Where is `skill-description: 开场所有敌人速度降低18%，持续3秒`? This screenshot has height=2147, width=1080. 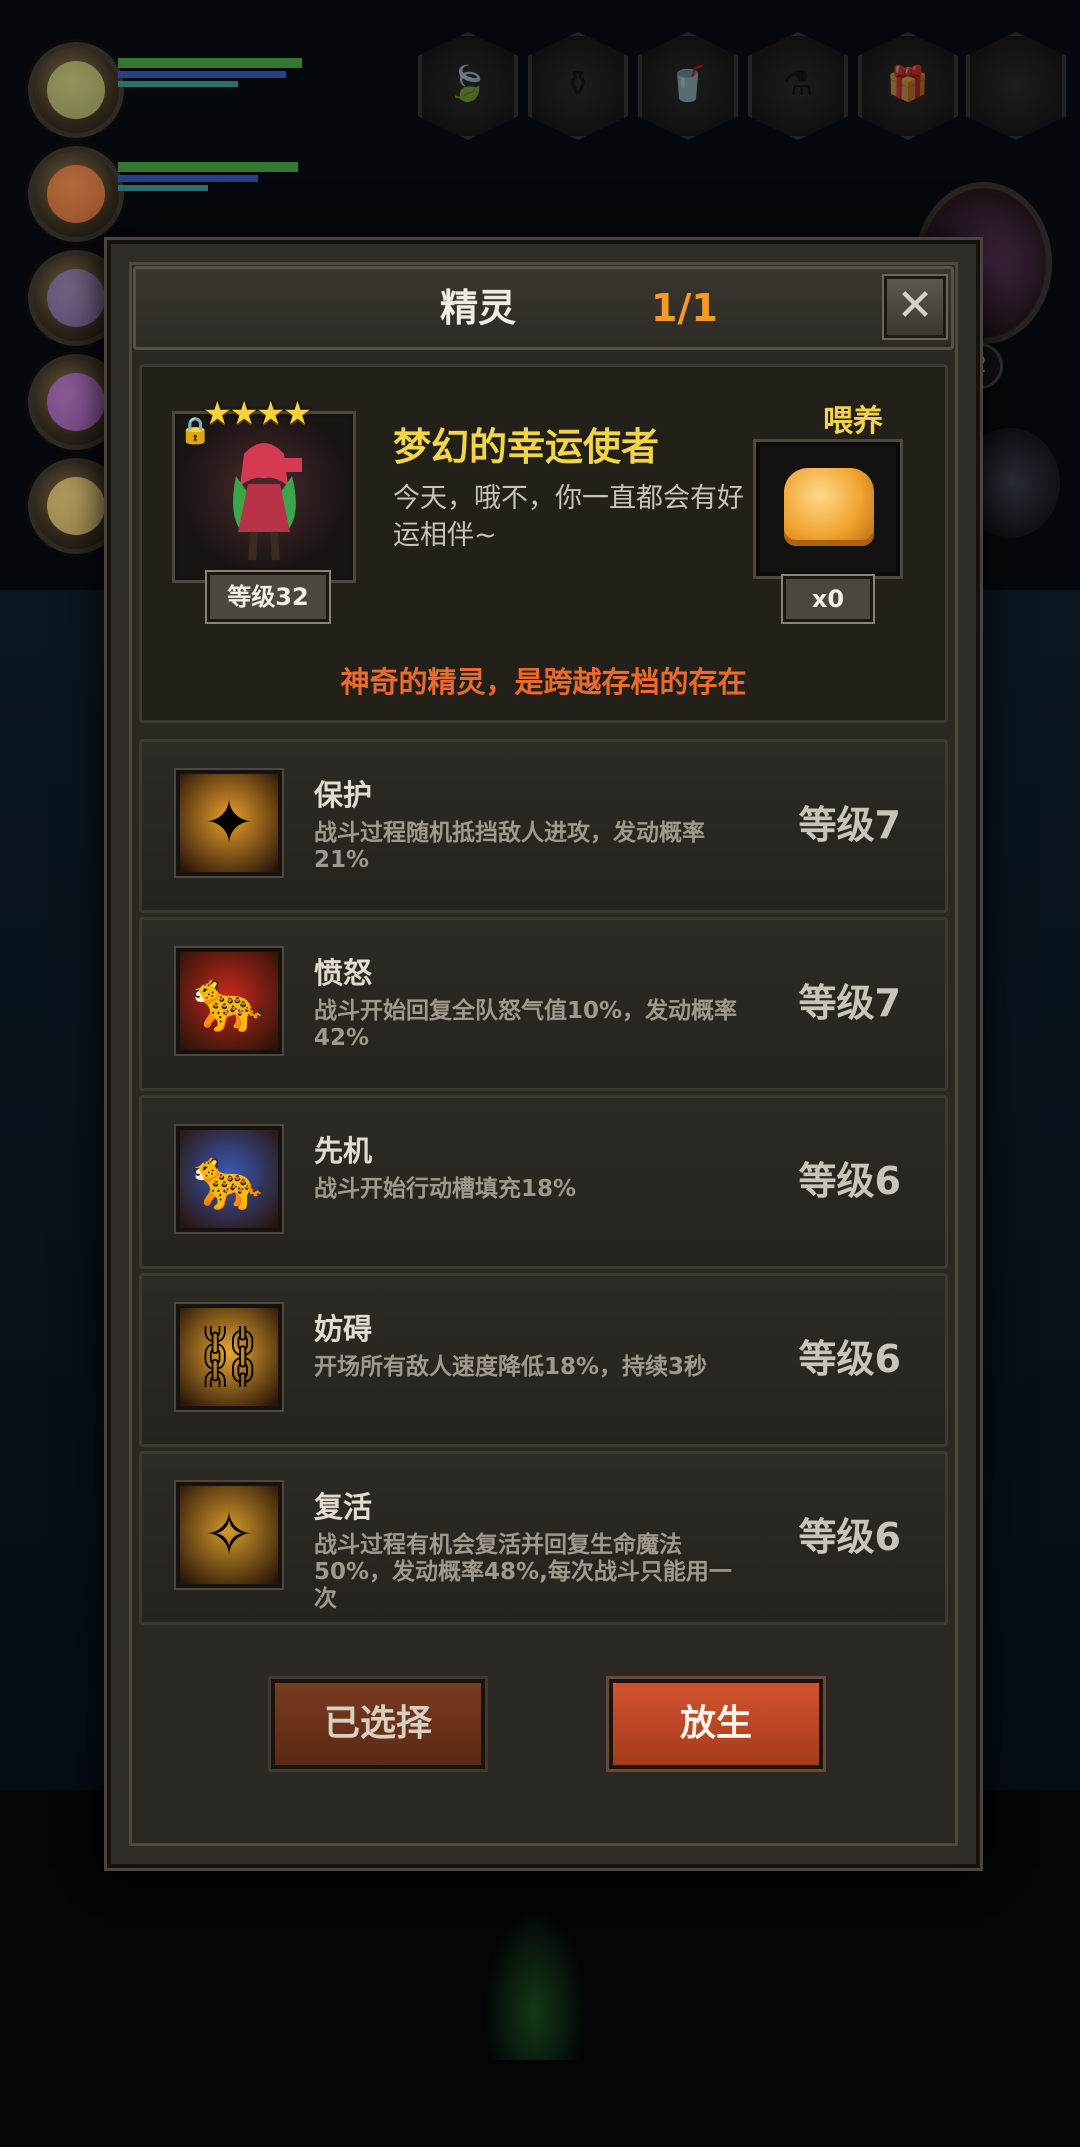
skill-description: 开场所有敌人速度降低18%，持续3秒 is located at coordinates (511, 1367).